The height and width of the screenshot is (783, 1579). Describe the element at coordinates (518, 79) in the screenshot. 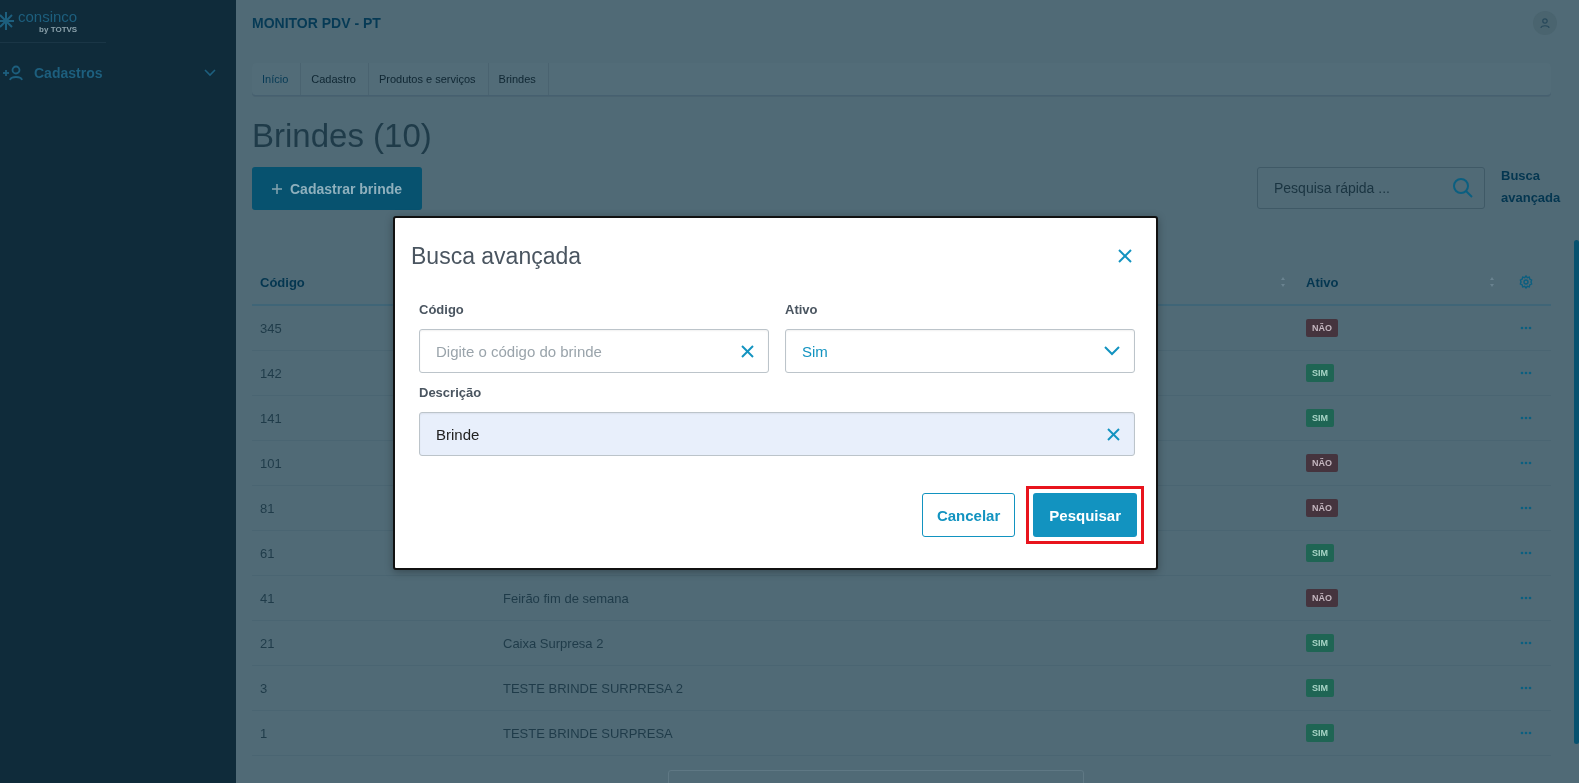

I see `breadcrumb-item: Brindes` at that location.